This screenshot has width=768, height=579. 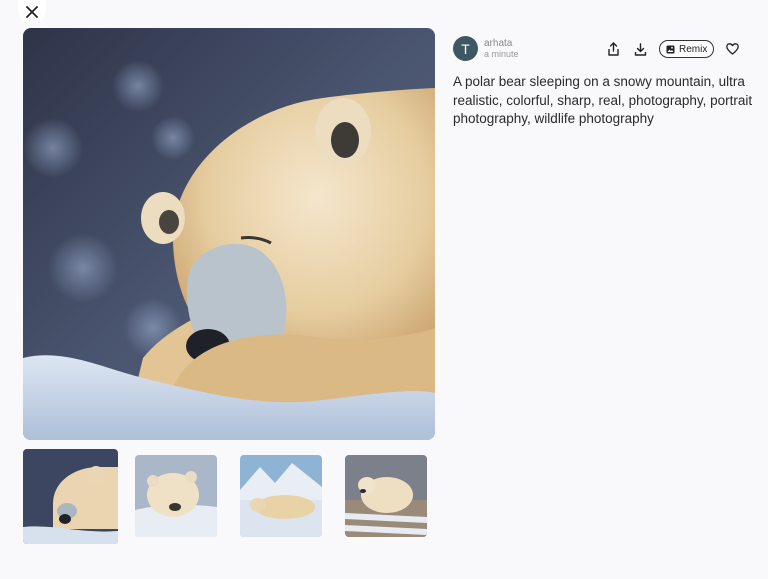 I want to click on author-info: T arhata a minute, so click(x=486, y=48).